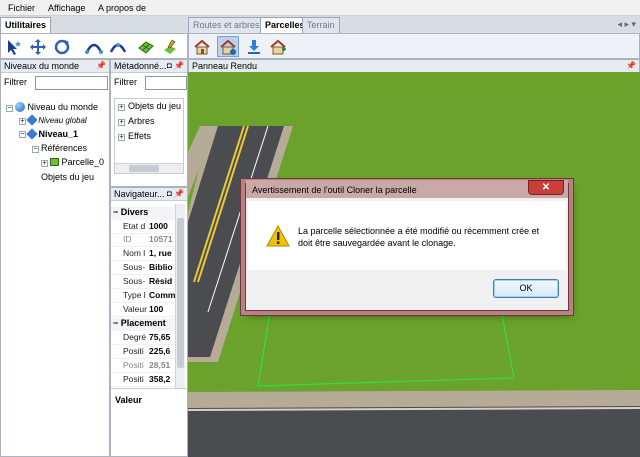  I want to click on metadata-list: + Objets du jeu + Arbres + Effets, so click(149, 136).